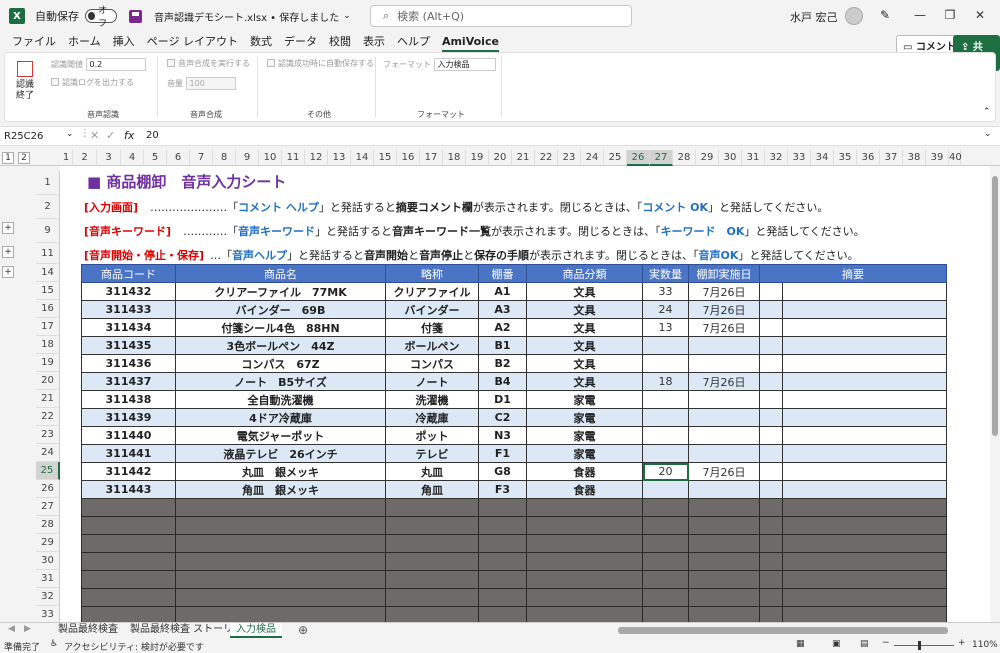 Image resolution: width=1000 pixels, height=653 pixels. Describe the element at coordinates (27, 629) in the screenshot. I see `next-sheet-icon: ▶` at that location.